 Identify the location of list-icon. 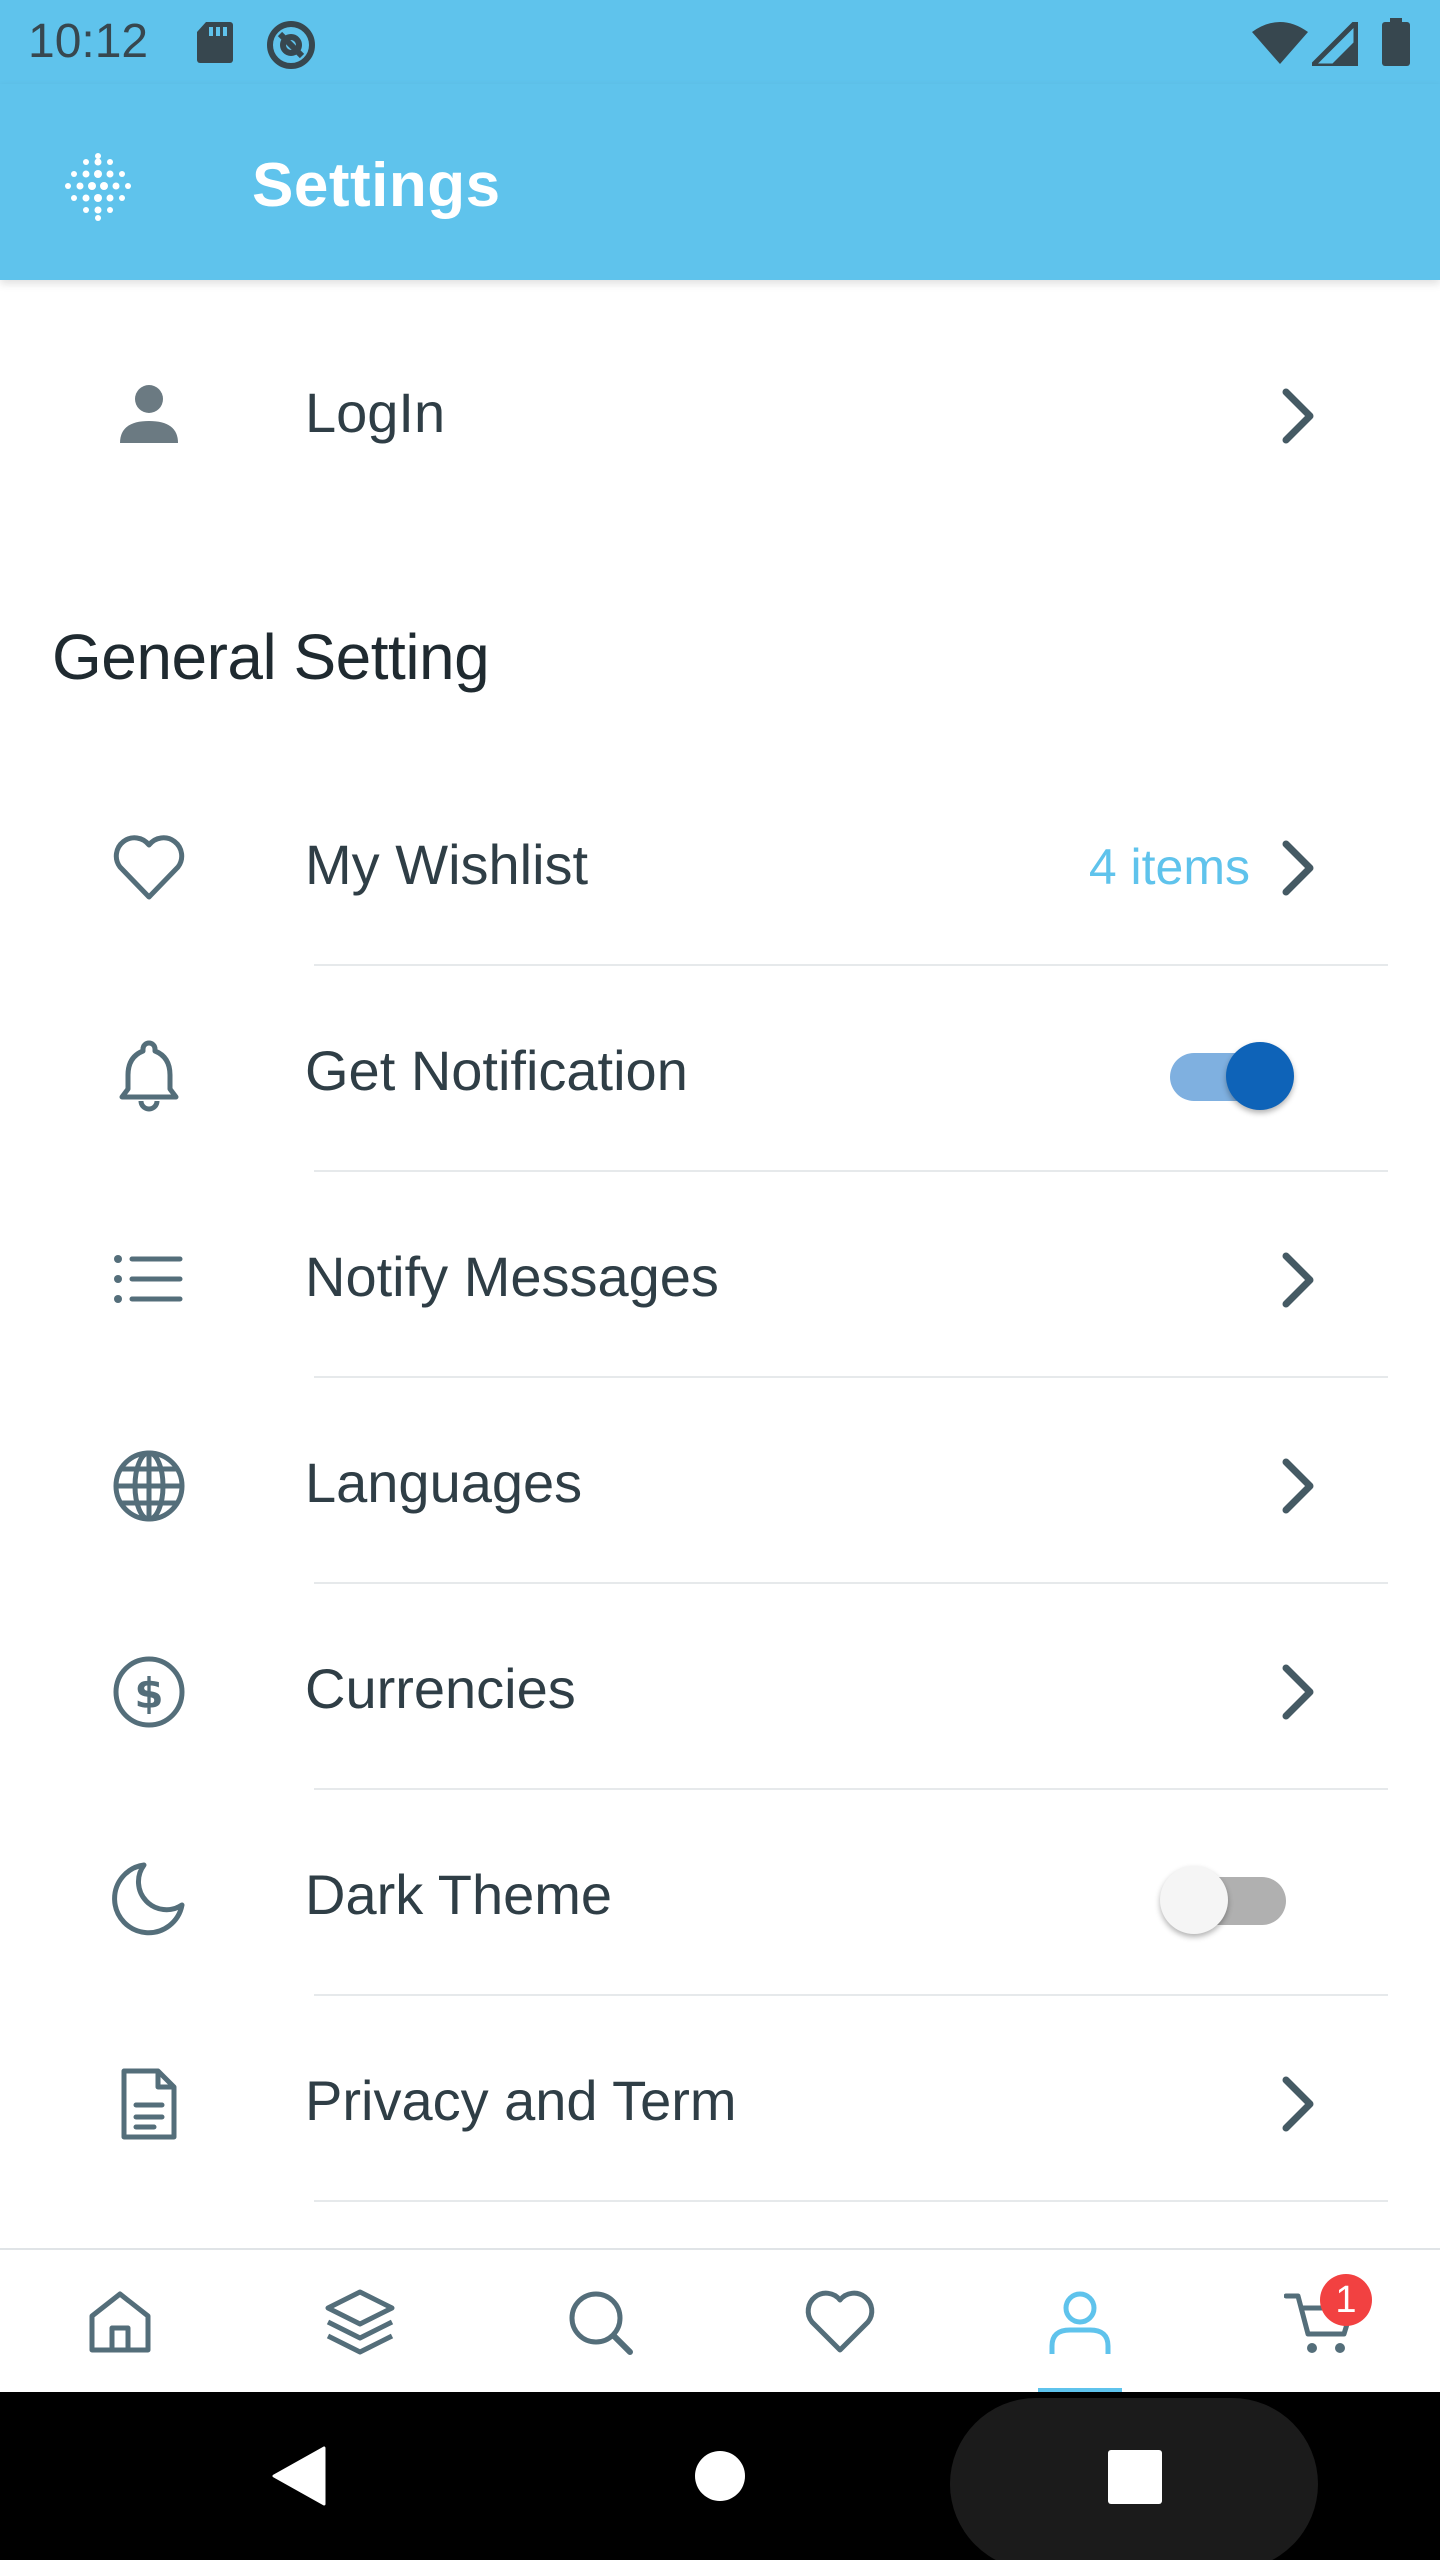
(148, 1279).